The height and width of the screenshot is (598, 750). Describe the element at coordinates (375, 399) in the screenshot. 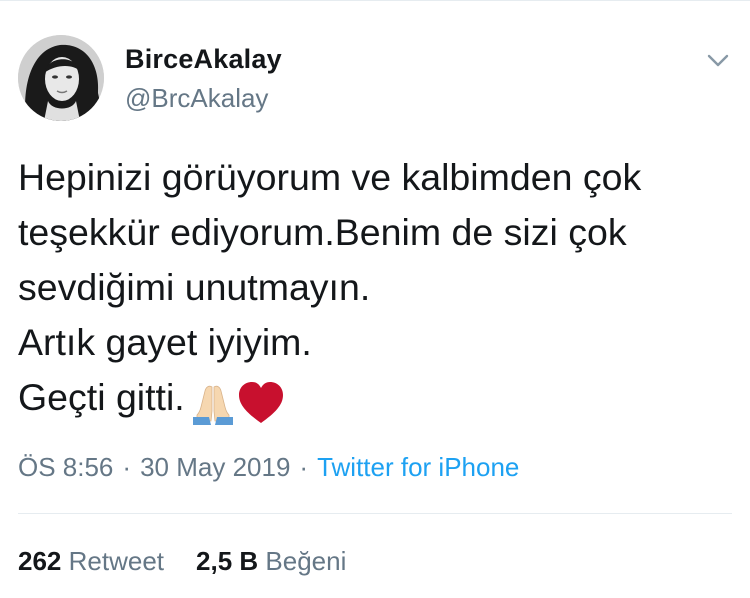

I see `tweet-last-line: Geçti gitti.` at that location.